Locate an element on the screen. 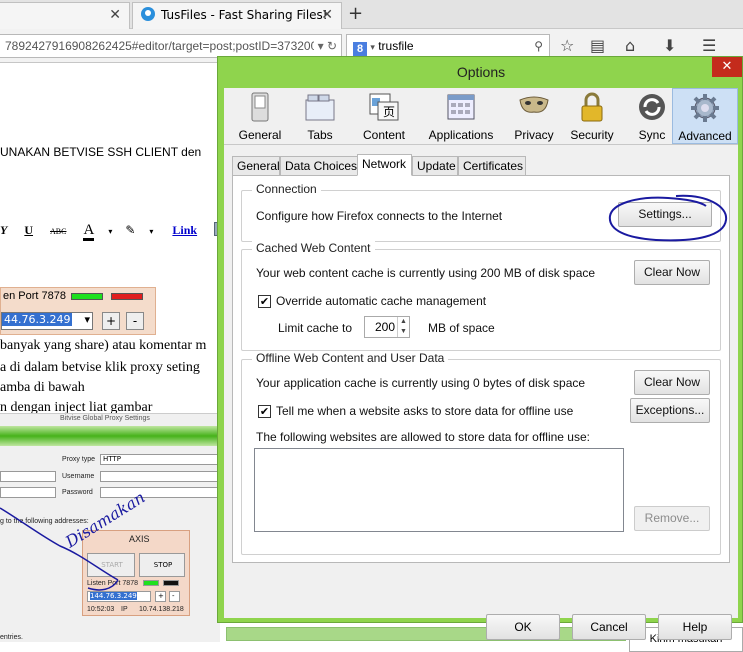  pane-privacy: Privacy is located at coordinates (534, 116).